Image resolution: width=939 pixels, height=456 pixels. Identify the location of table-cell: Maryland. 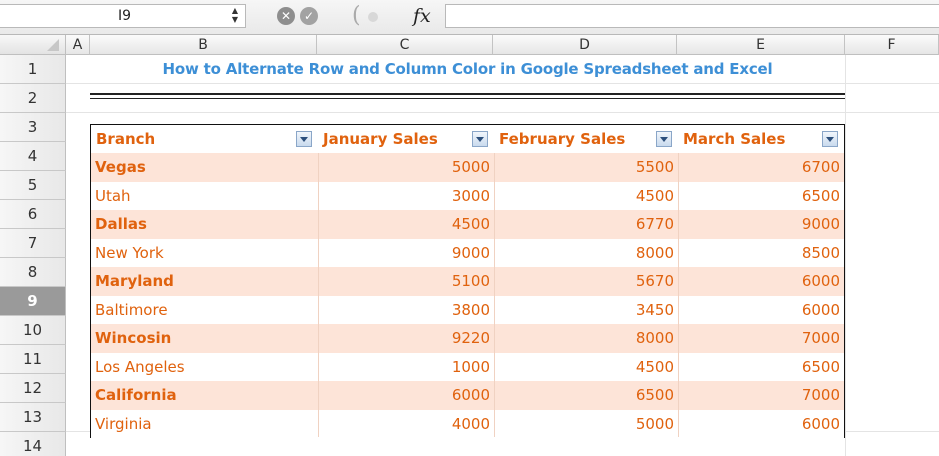
(204, 281).